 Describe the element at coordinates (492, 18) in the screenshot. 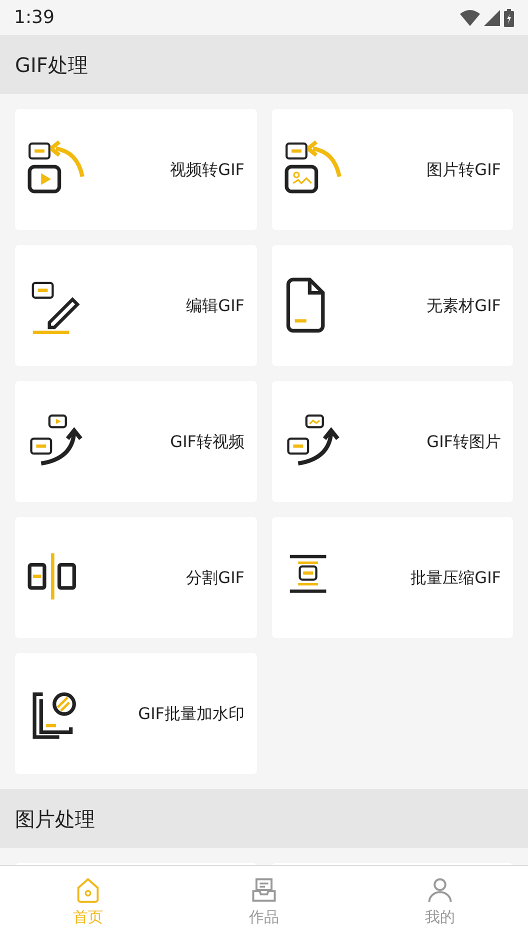

I see `signal-icon` at that location.